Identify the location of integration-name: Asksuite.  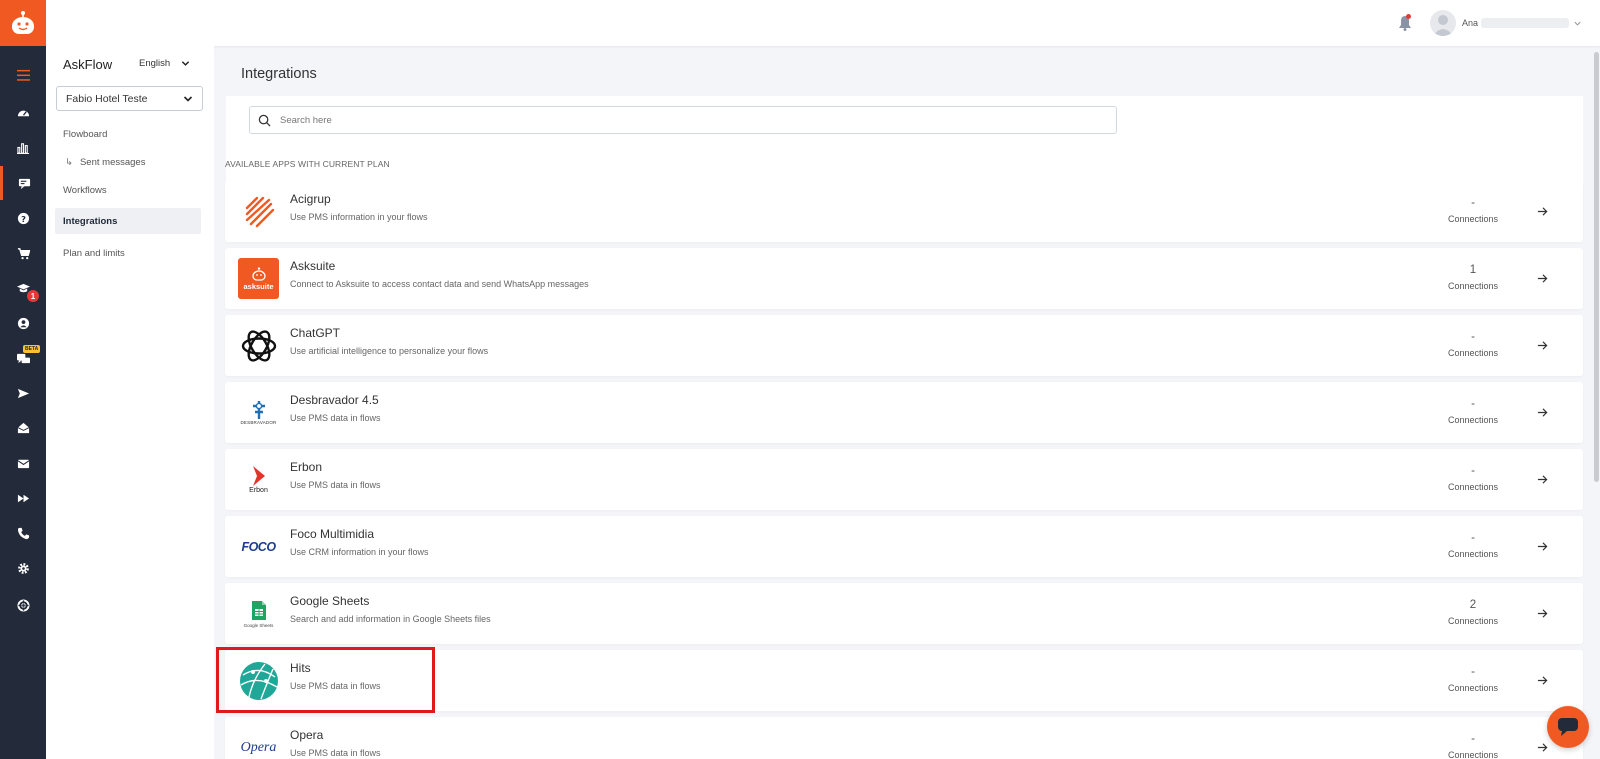
(313, 266).